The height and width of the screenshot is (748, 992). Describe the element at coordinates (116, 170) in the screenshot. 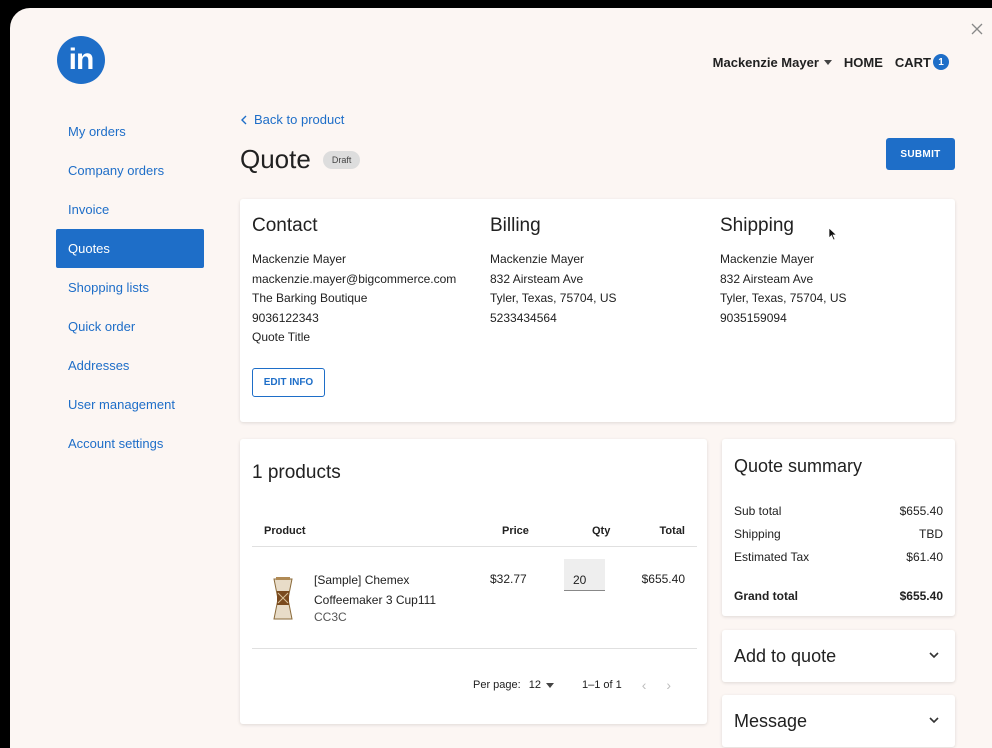

I see `sidebar-item-label: Company orders` at that location.